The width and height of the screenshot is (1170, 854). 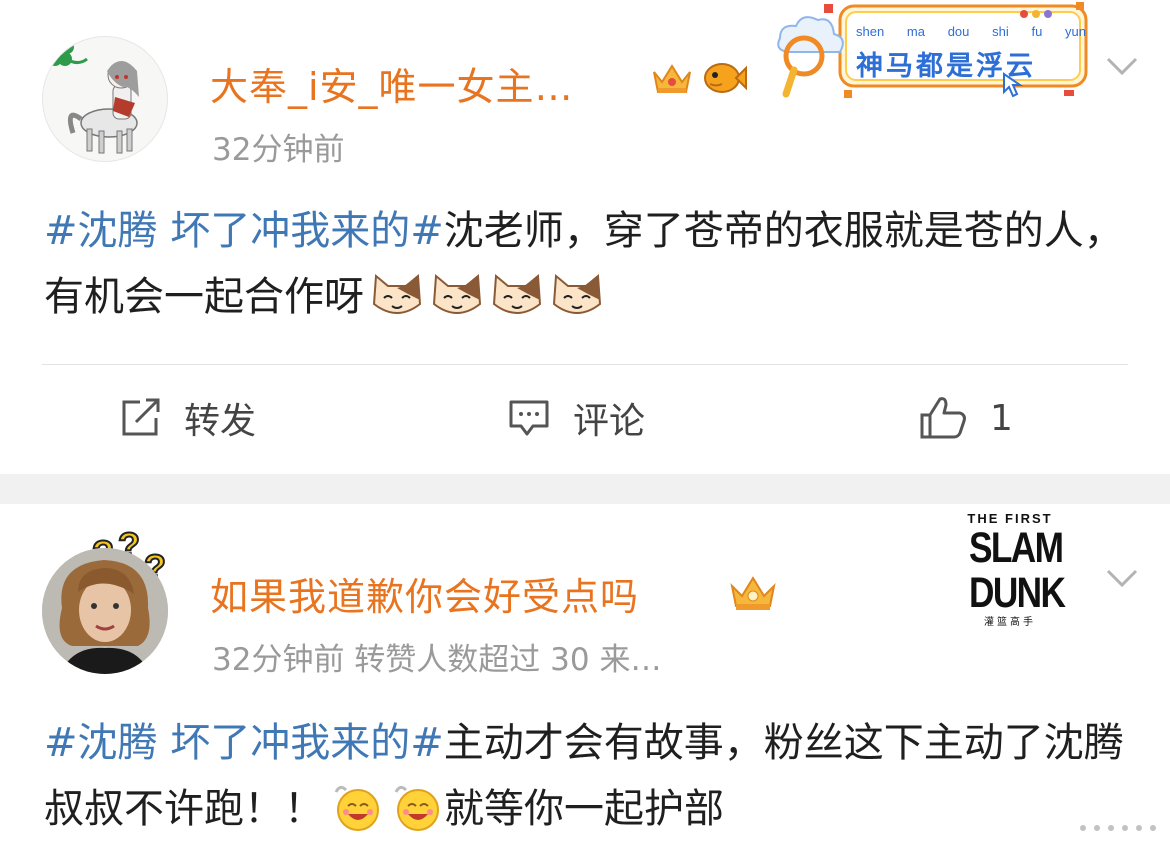 What do you see at coordinates (870, 31) in the screenshot?
I see `pinyin-syllable: shen` at bounding box center [870, 31].